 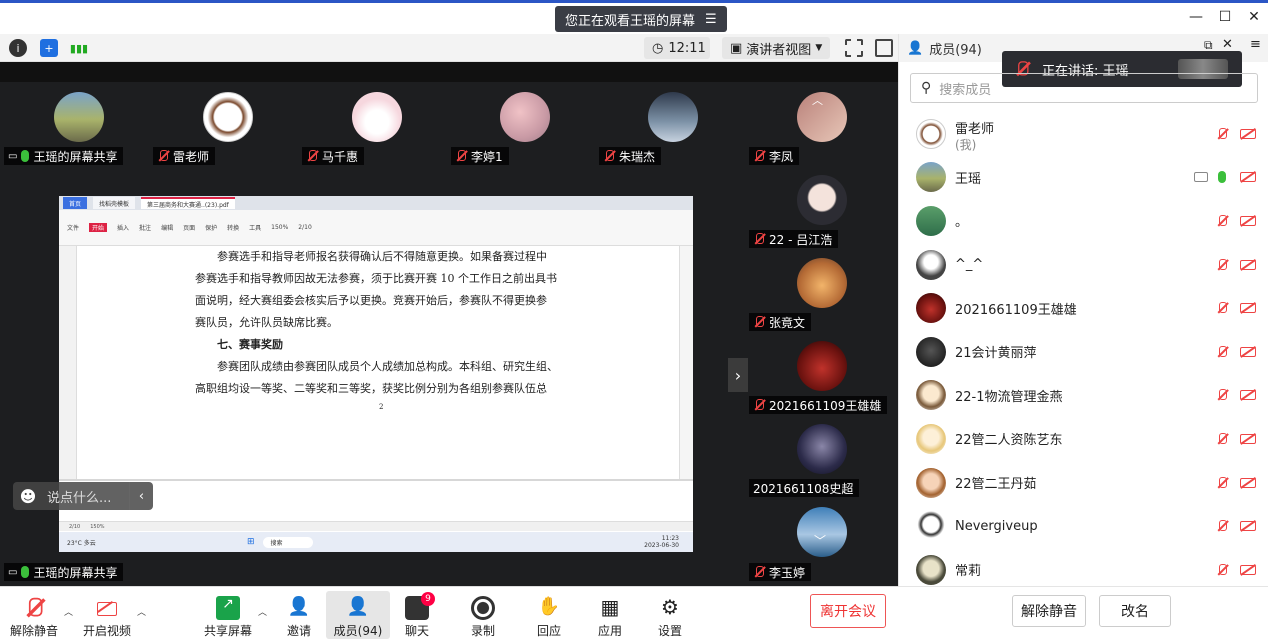 I want to click on avatar, so click(x=822, y=366).